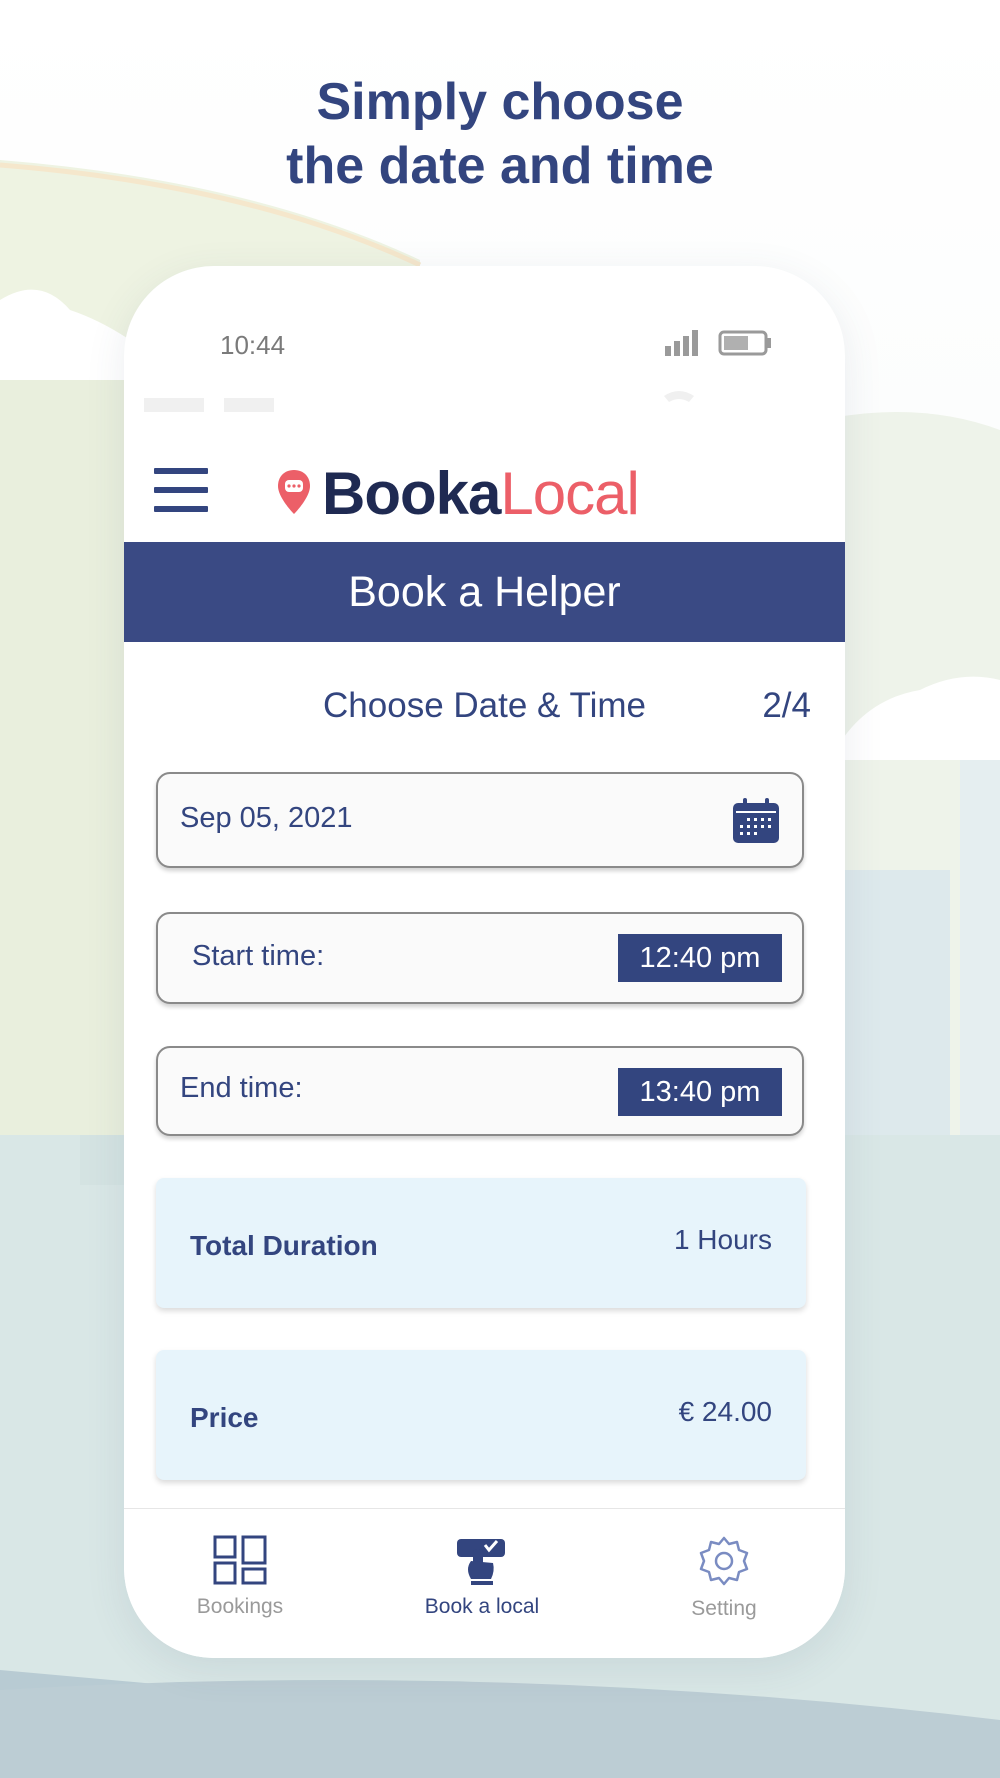  What do you see at coordinates (500, 134) in the screenshot?
I see `headline: Simply choose the date and time` at bounding box center [500, 134].